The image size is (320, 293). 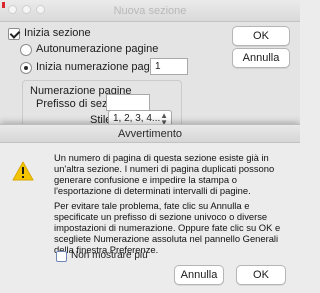 I want to click on dont-show-checkbox, so click(x=61, y=256).